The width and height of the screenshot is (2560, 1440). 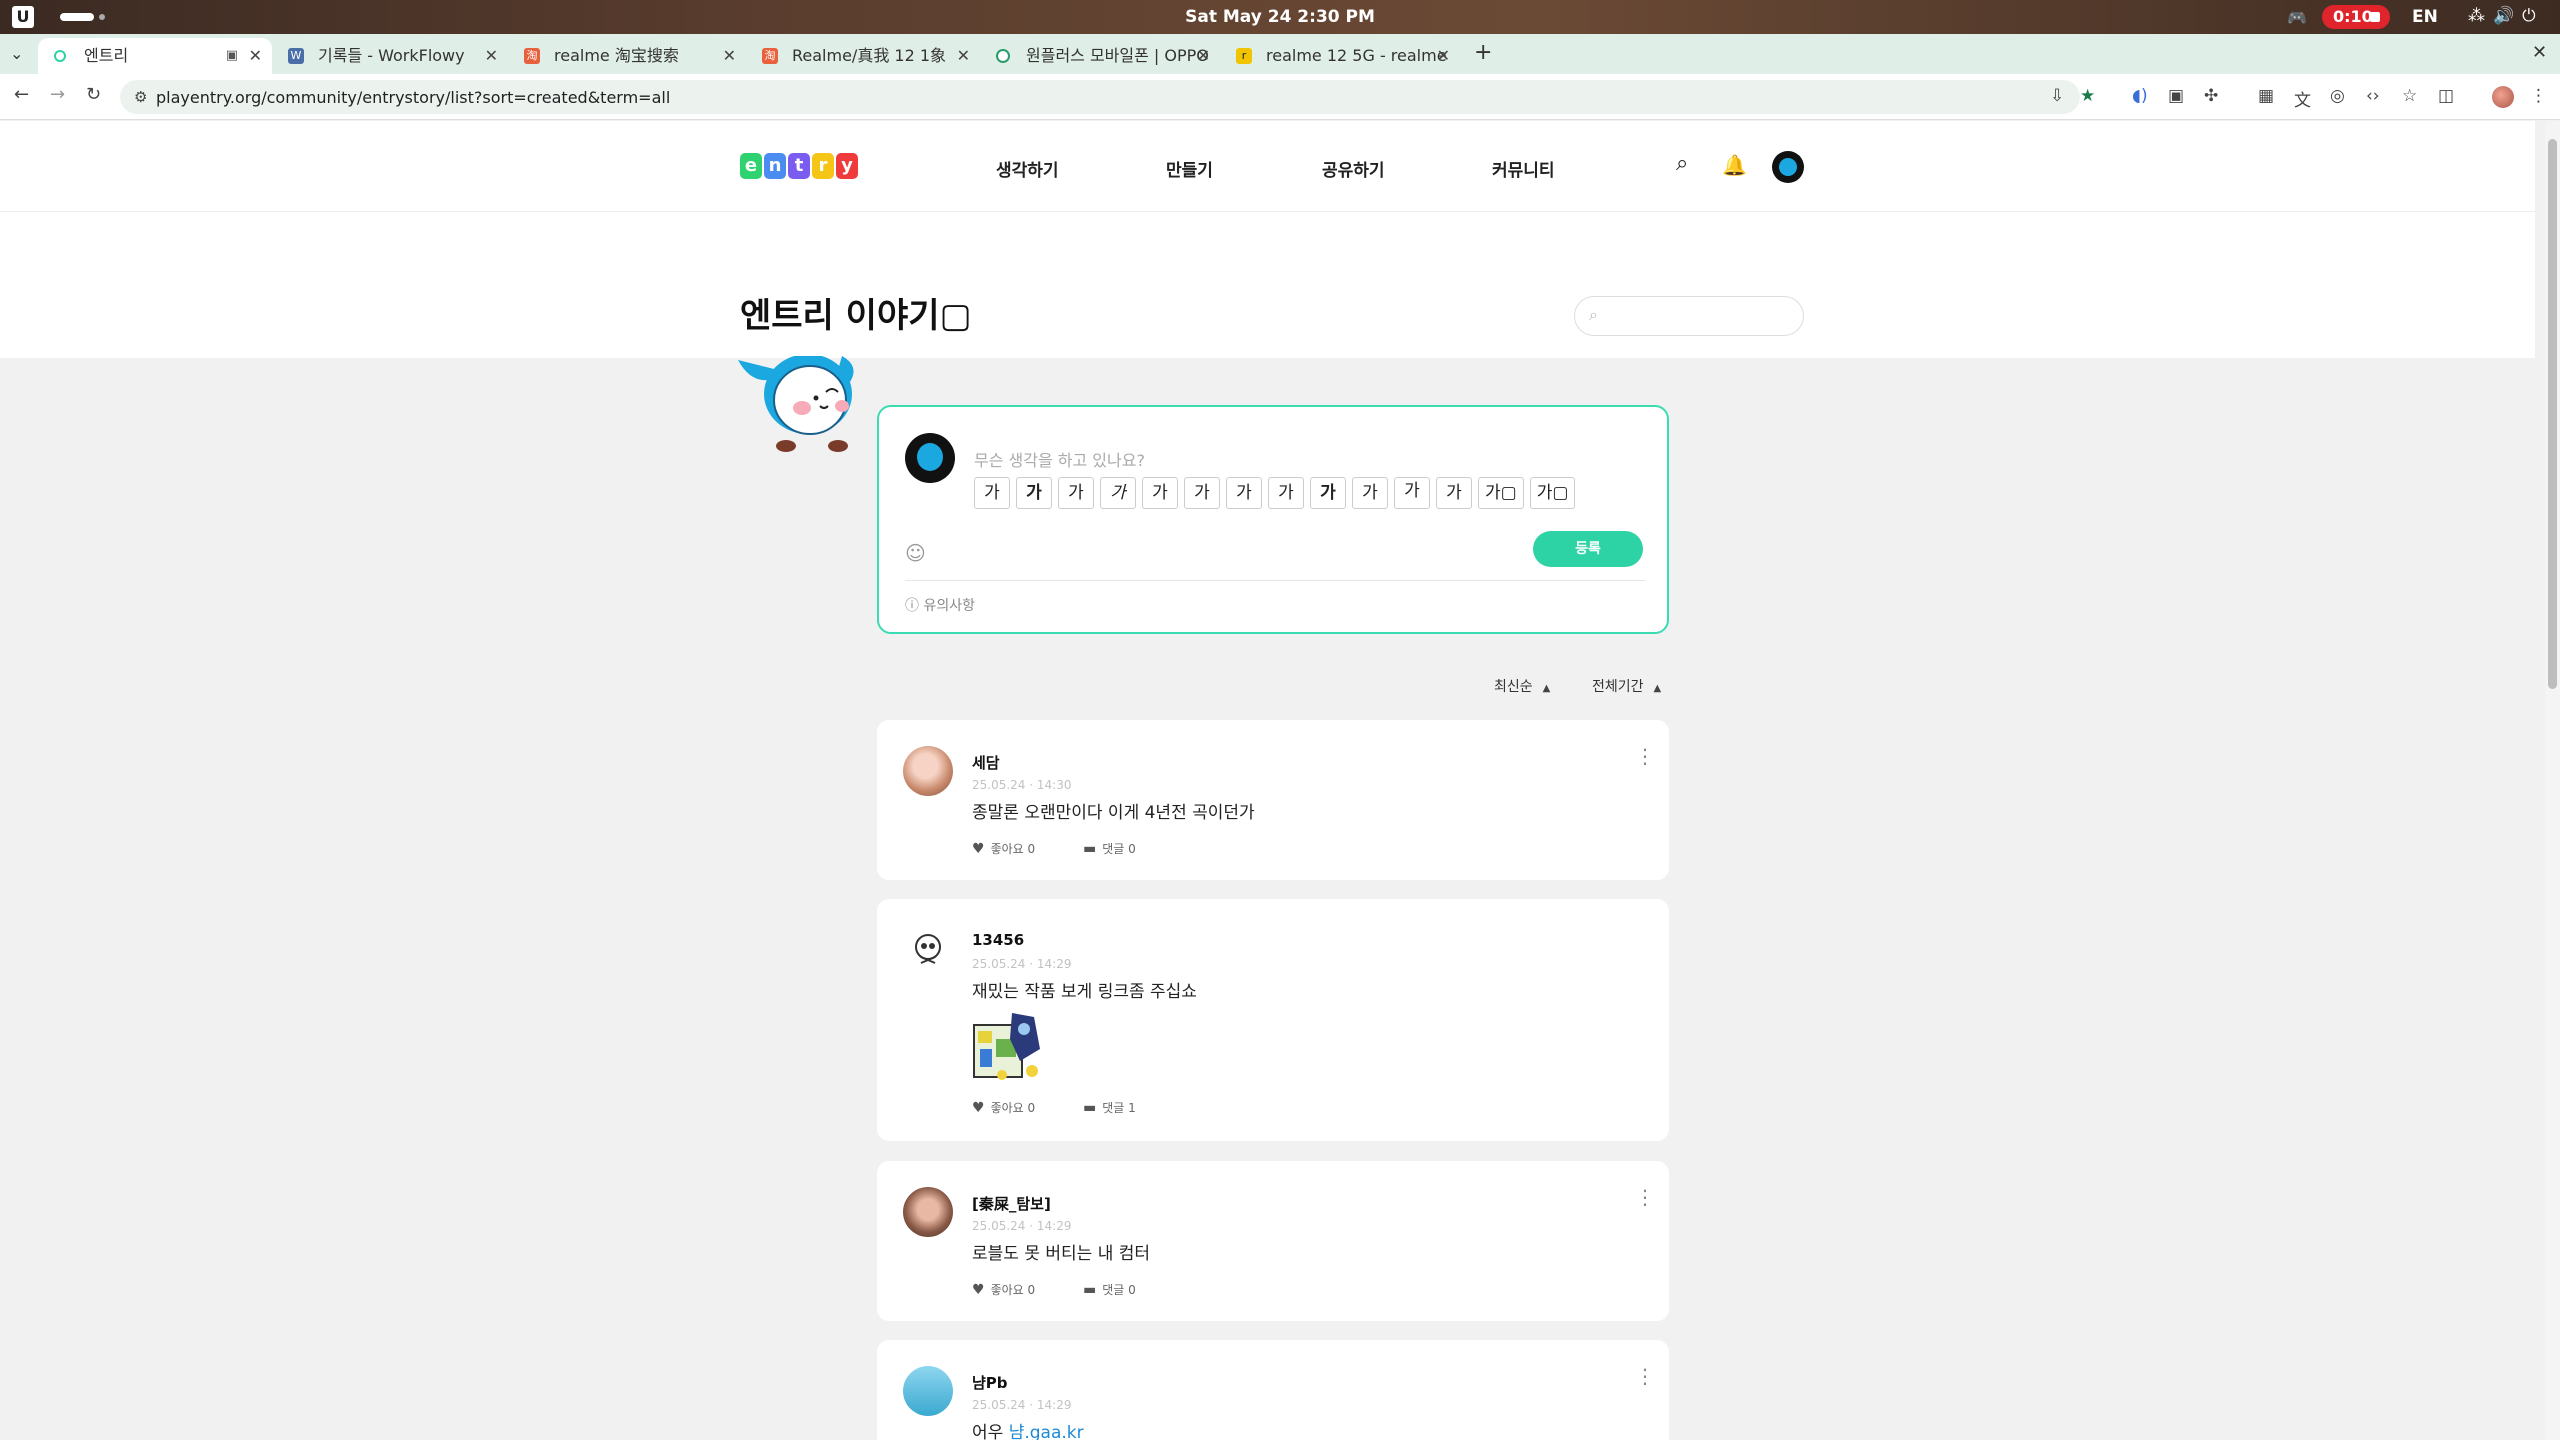 I want to click on browser-menu-icon: ⋮, so click(x=2538, y=96).